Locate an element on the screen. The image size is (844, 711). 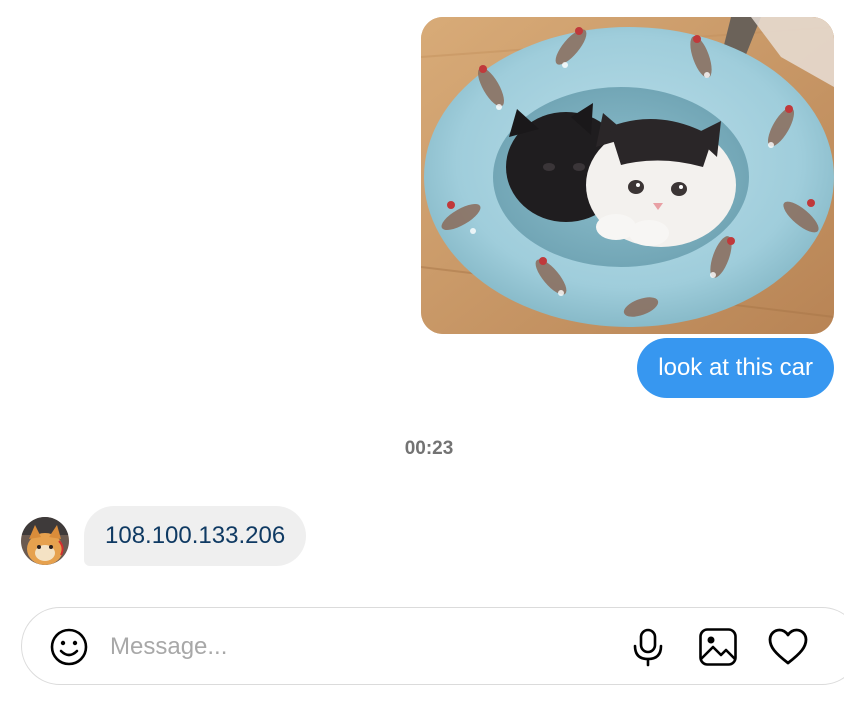
smiley-icon is located at coordinates (69, 647).